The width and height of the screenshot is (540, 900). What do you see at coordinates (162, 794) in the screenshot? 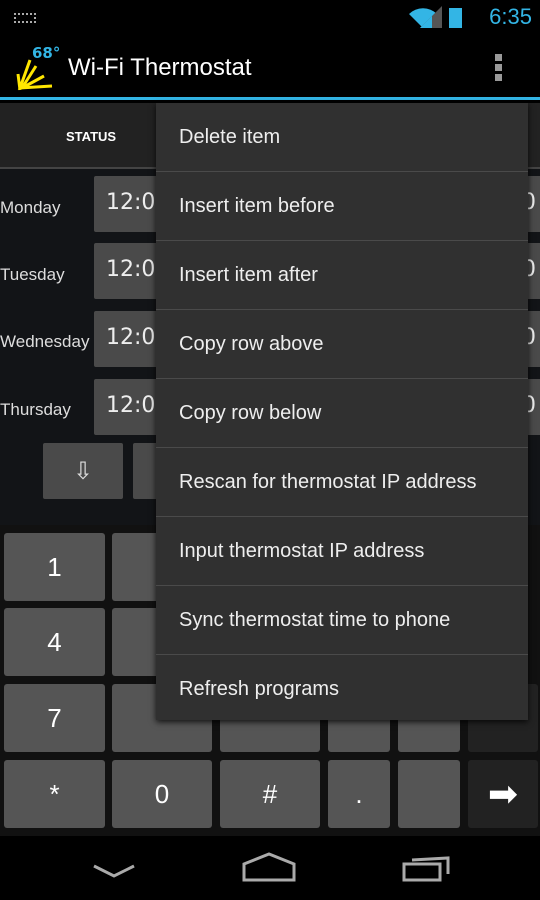
I see `key-0: 0` at bounding box center [162, 794].